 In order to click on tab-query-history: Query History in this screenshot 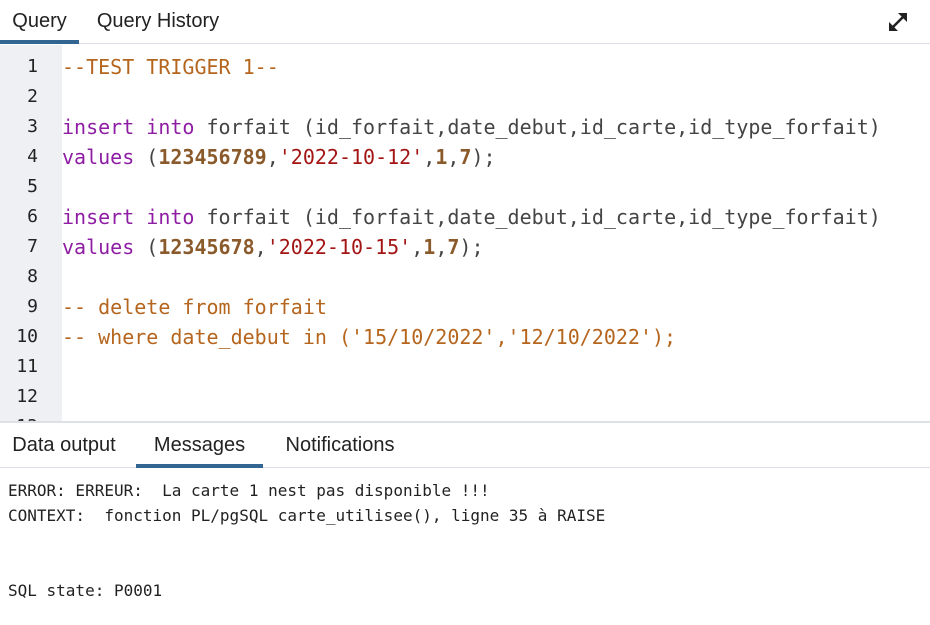, I will do `click(158, 22)`.